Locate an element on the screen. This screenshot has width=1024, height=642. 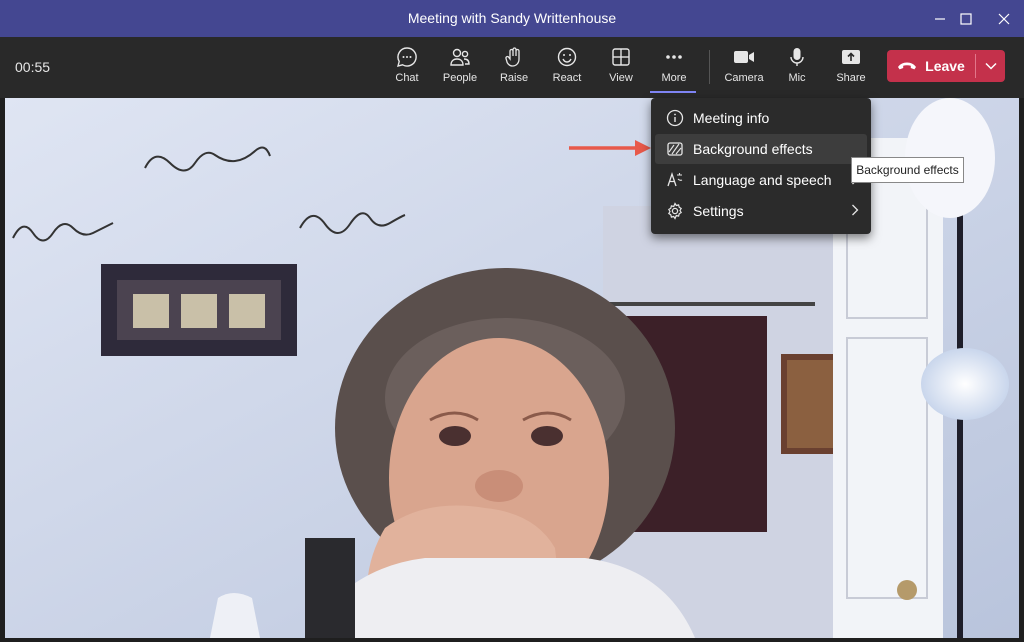
people-icon is located at coordinates (460, 57).